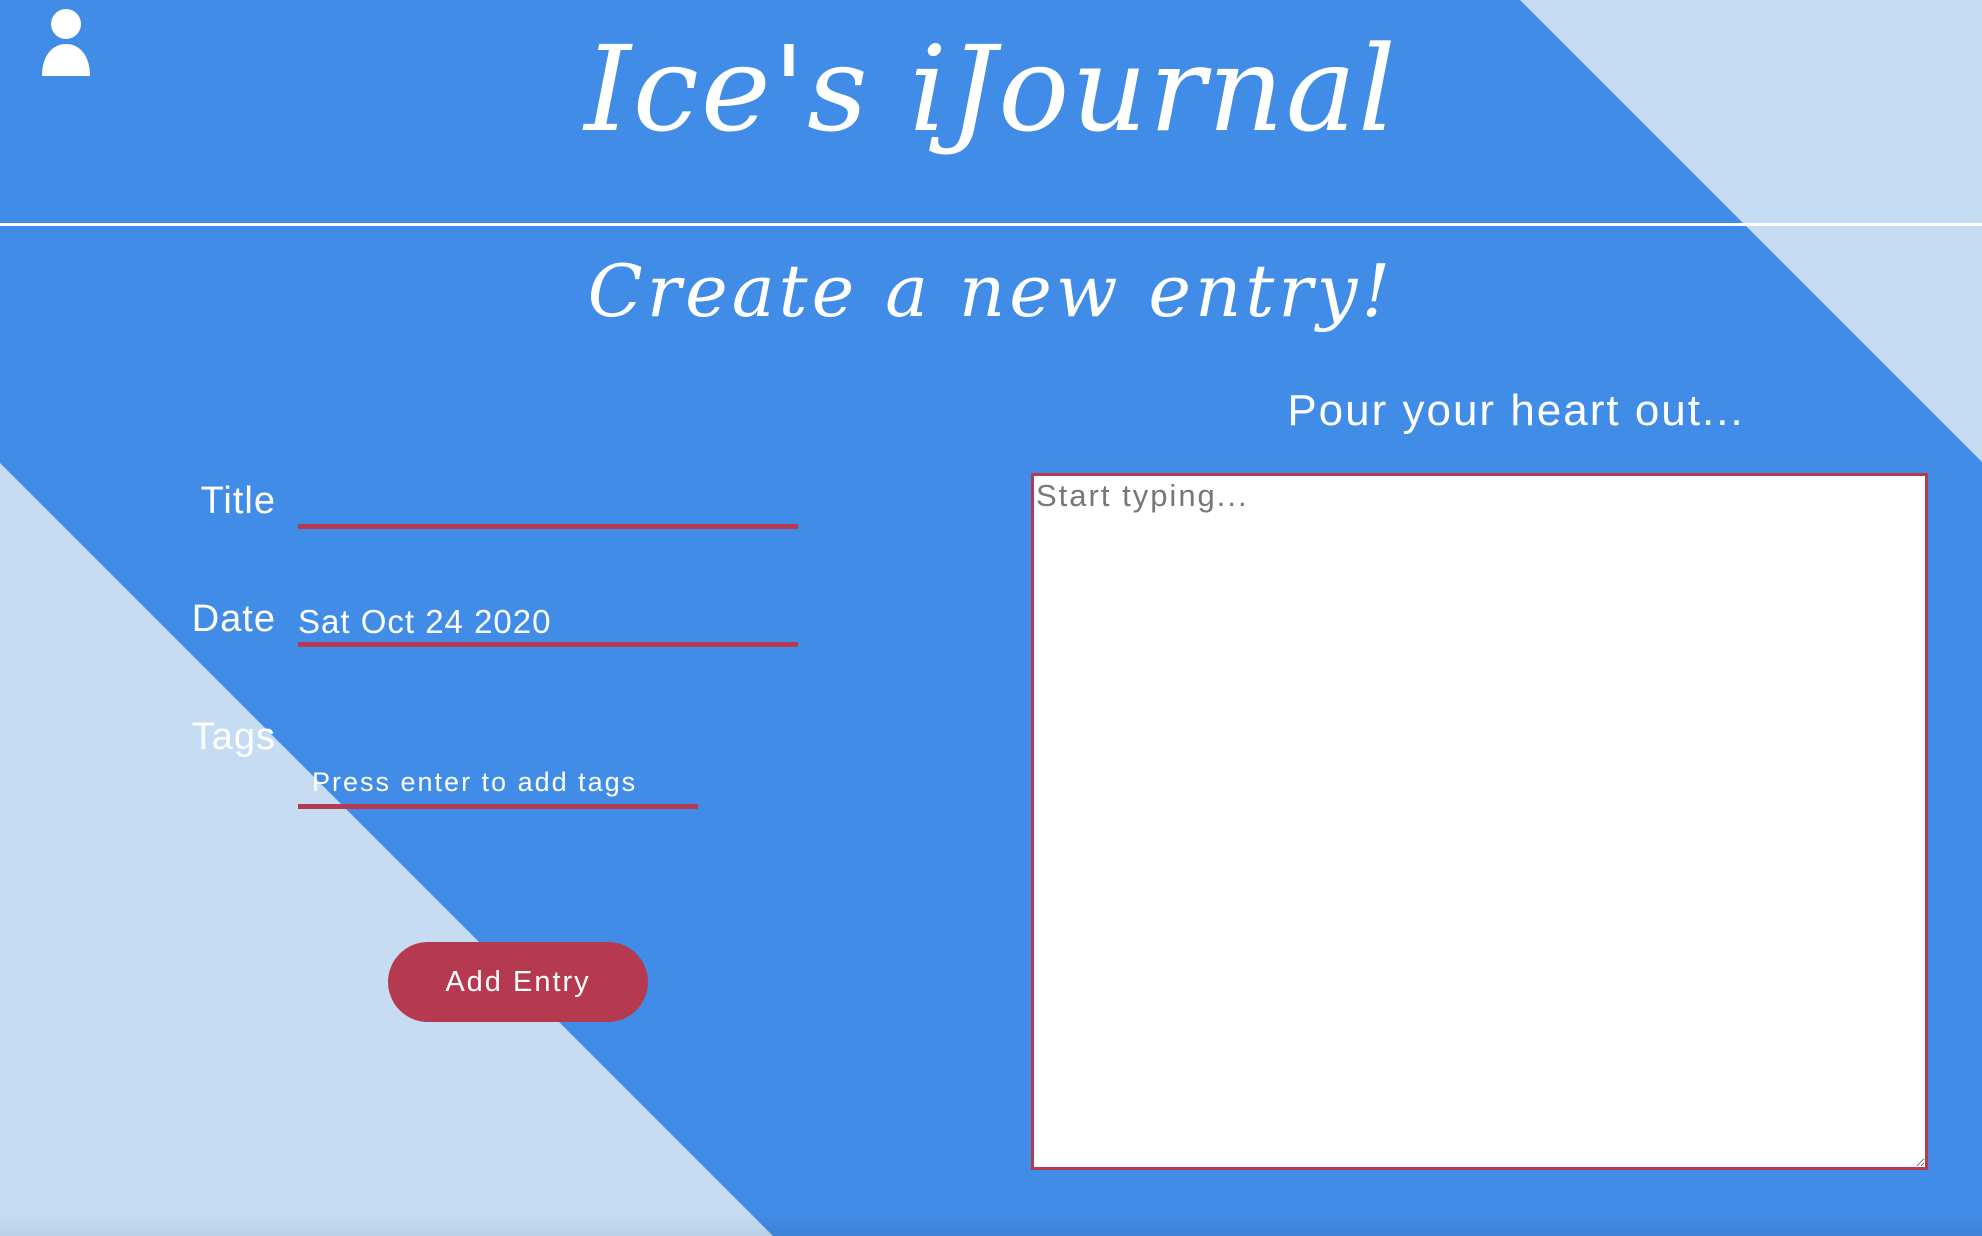 The width and height of the screenshot is (1982, 1236). Describe the element at coordinates (547, 622) in the screenshot. I see `date-input` at that location.